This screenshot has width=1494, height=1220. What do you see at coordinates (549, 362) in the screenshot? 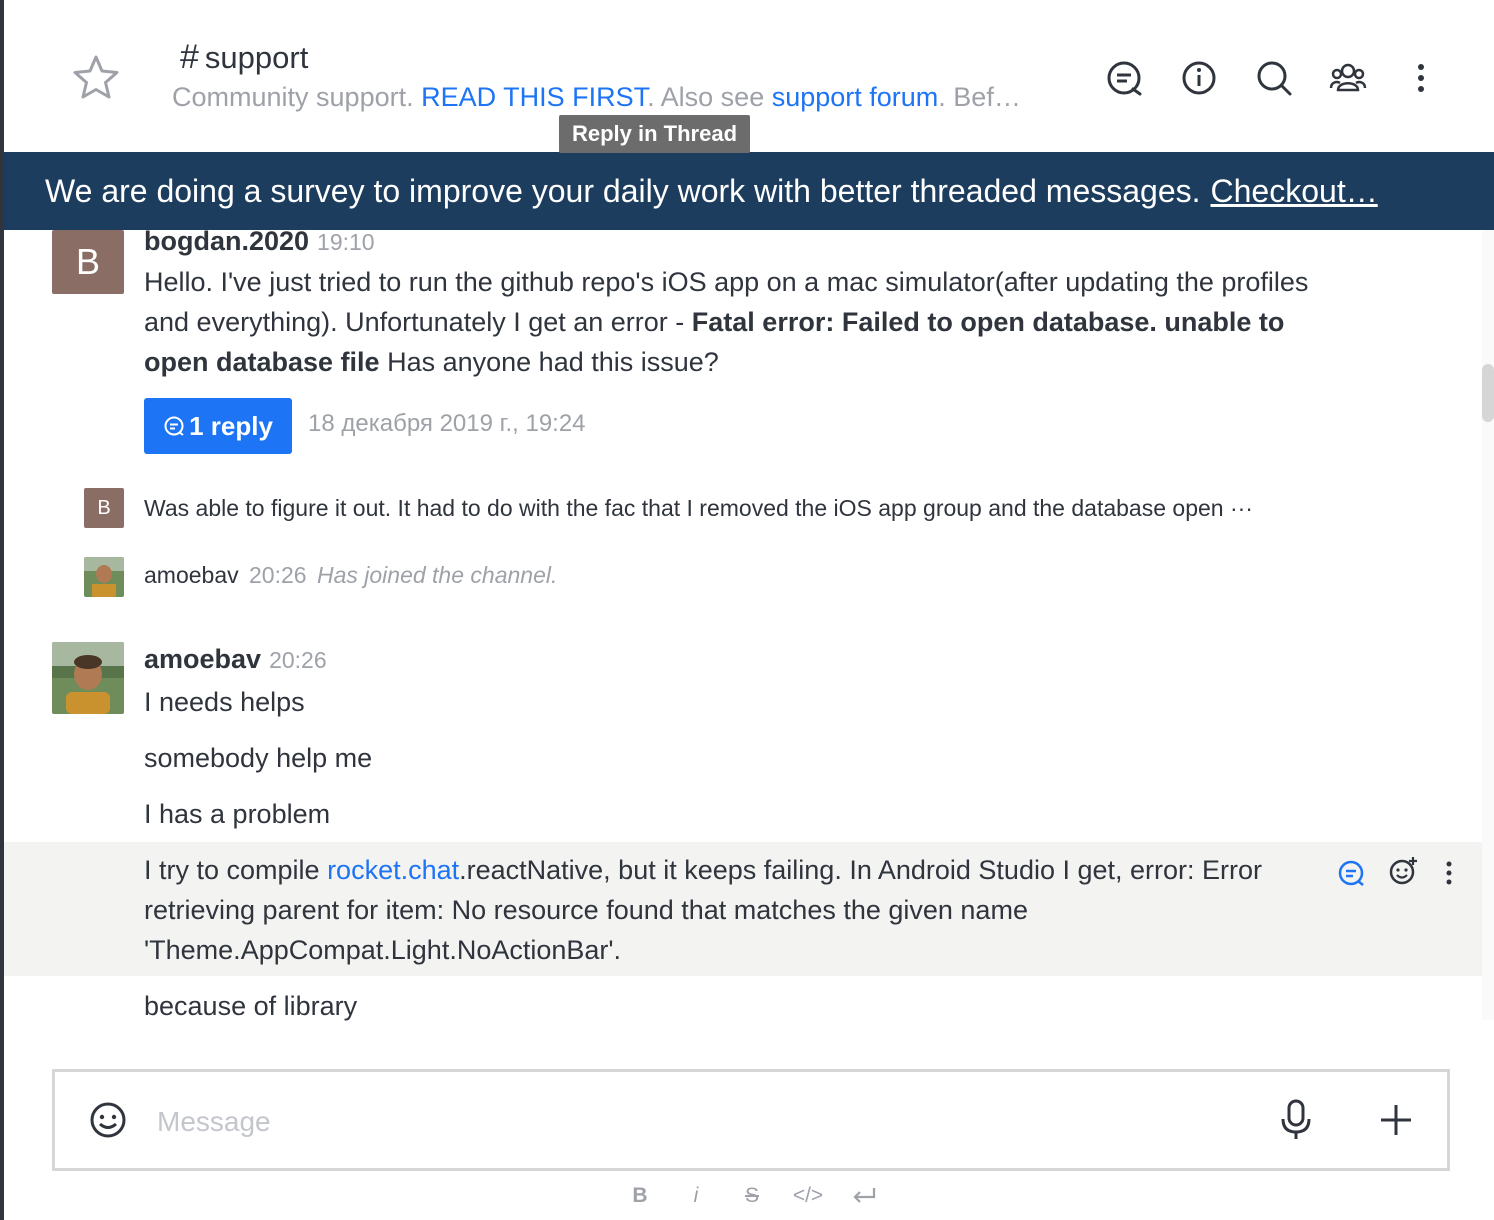
I see `message-text: Has anyone had this issue?` at bounding box center [549, 362].